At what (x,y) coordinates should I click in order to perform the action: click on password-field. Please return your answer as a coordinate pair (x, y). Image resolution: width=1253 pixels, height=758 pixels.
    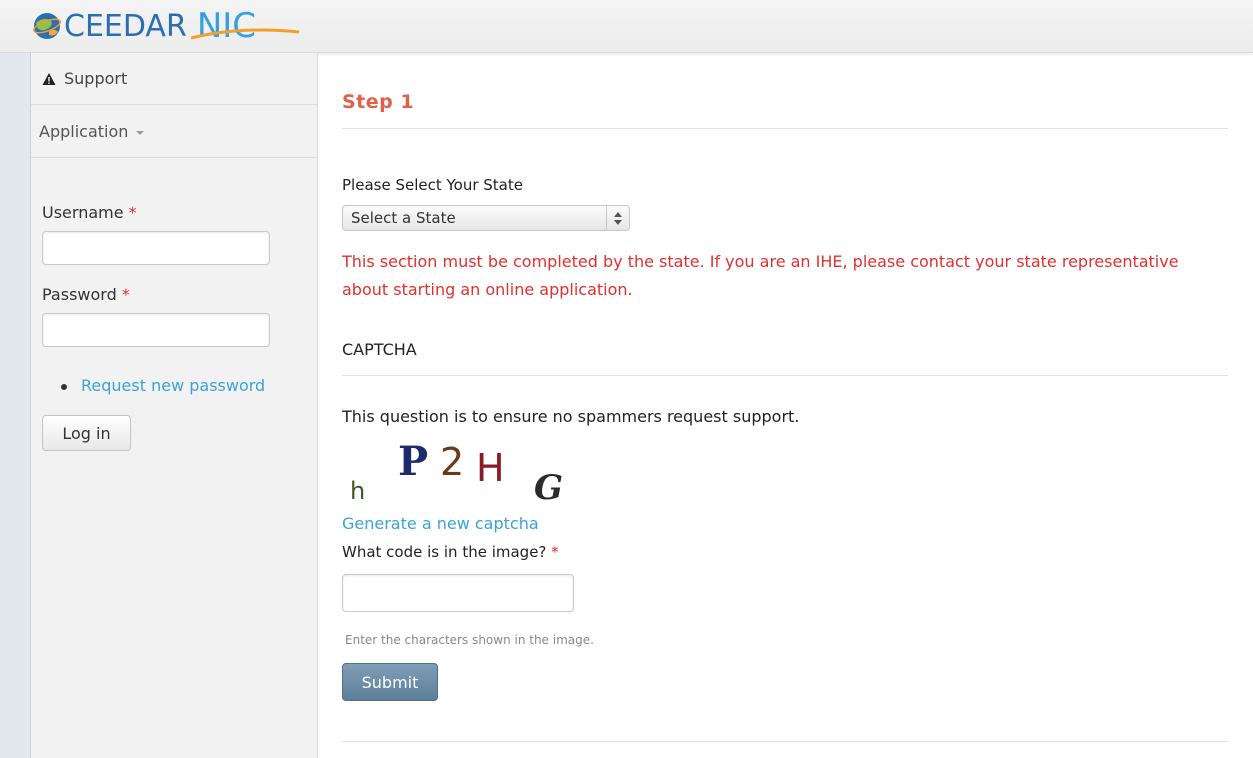
    Looking at the image, I should click on (156, 330).